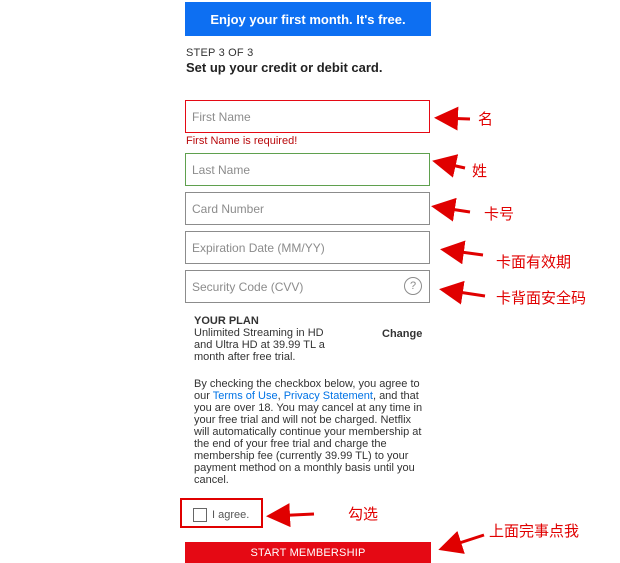  What do you see at coordinates (462, 292) in the screenshot?
I see `arrow-security-code` at bounding box center [462, 292].